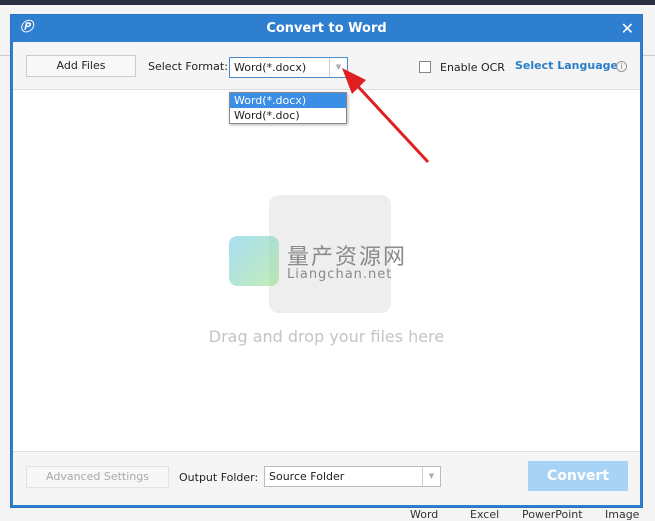 This screenshot has height=521, width=655. Describe the element at coordinates (566, 65) in the screenshot. I see `select-language-link: Select Language` at that location.